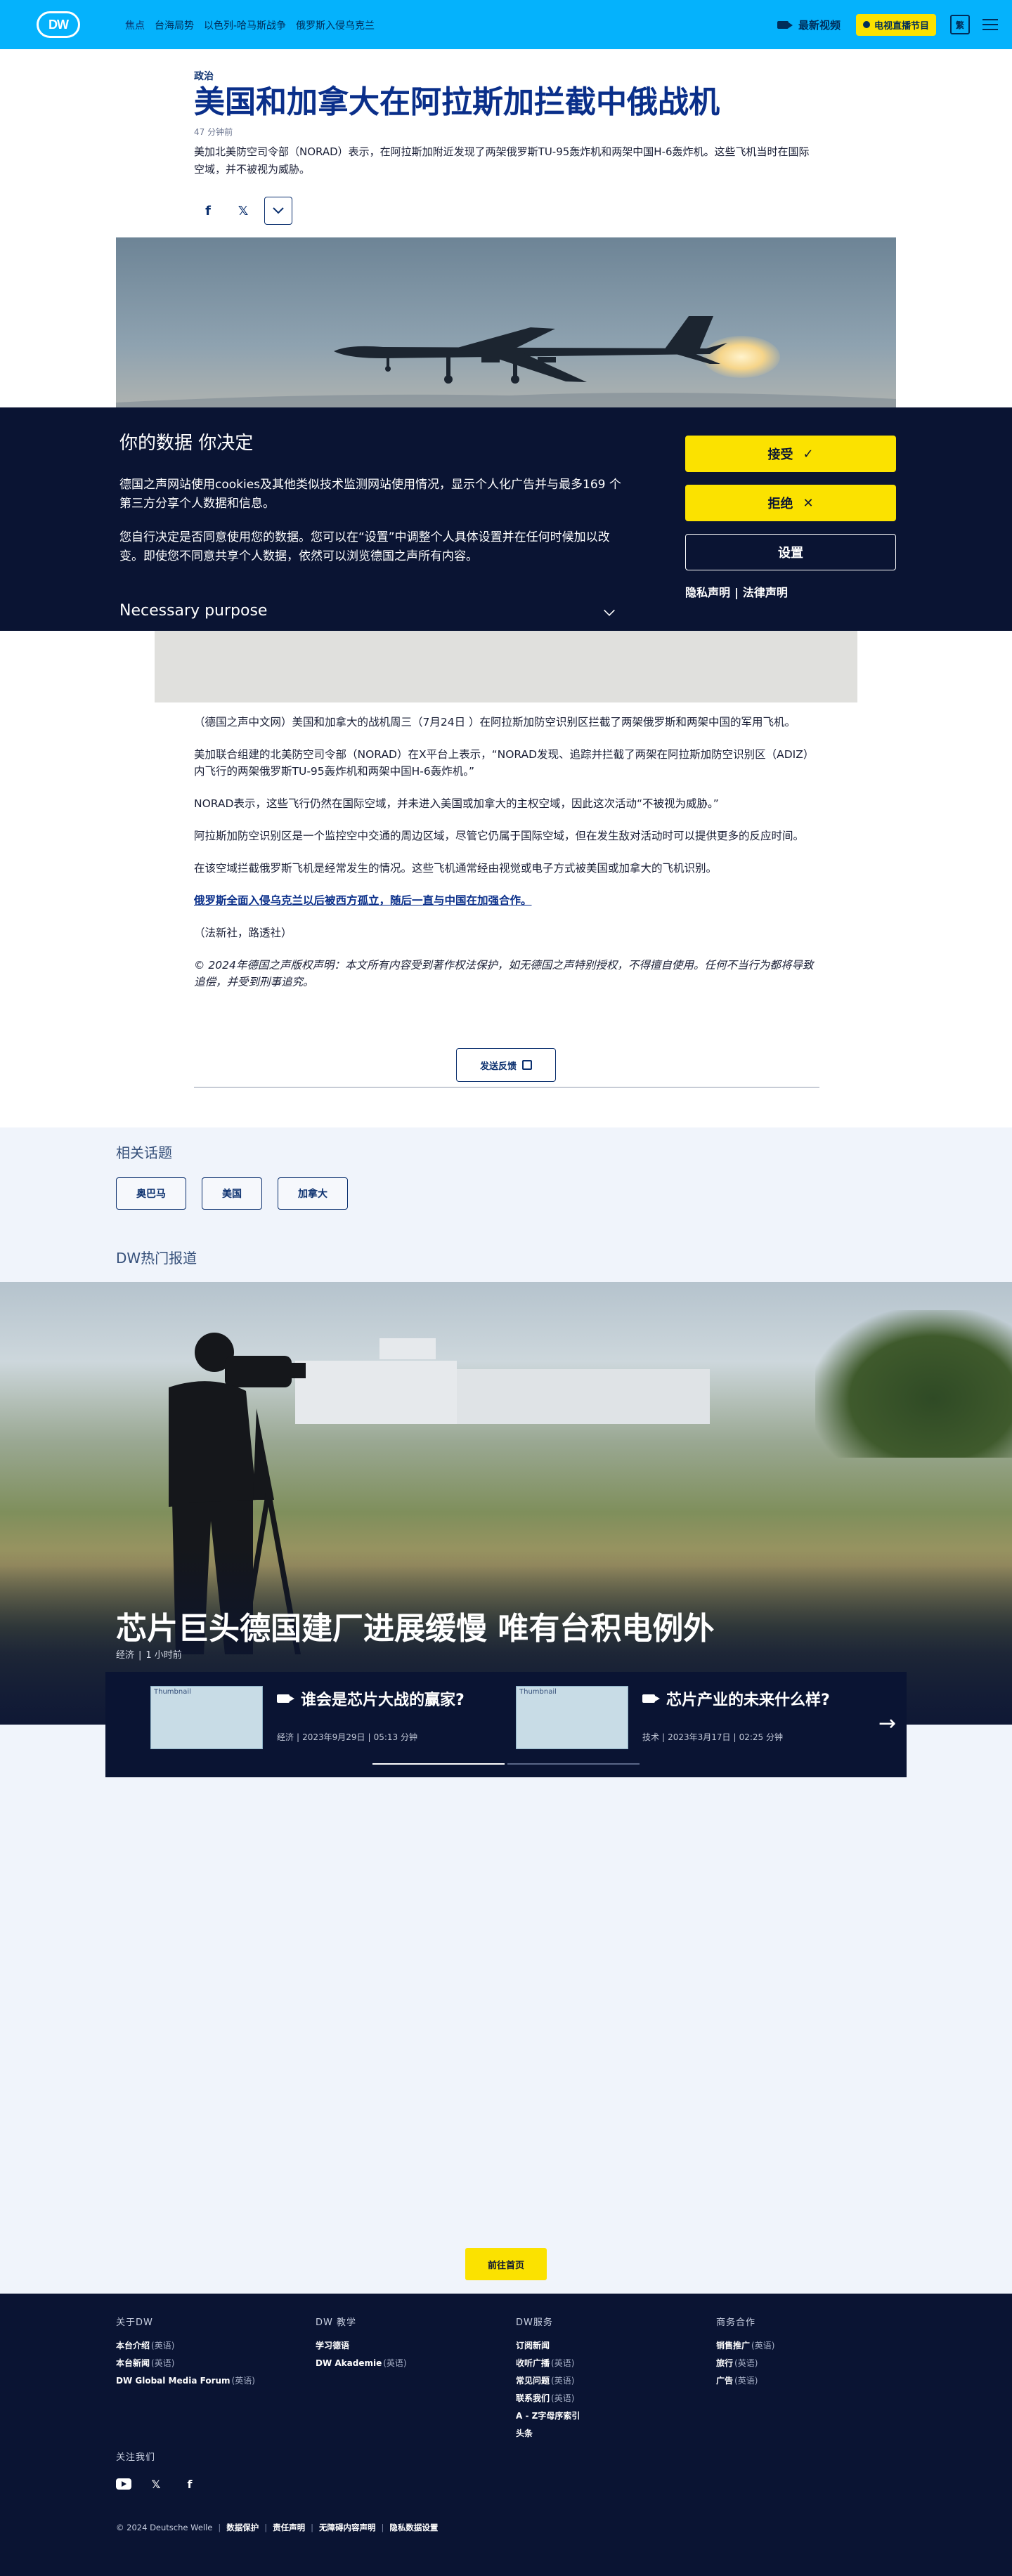  I want to click on carousel-indicator, so click(573, 1764).